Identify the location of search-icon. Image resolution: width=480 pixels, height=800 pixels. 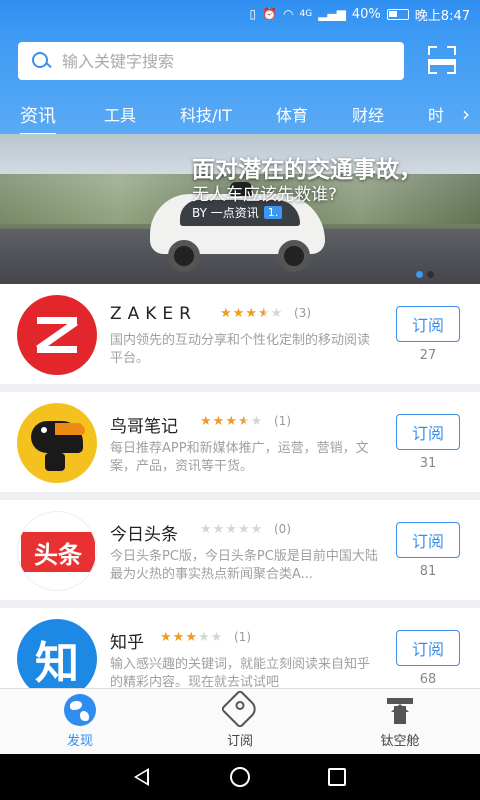
(41, 61).